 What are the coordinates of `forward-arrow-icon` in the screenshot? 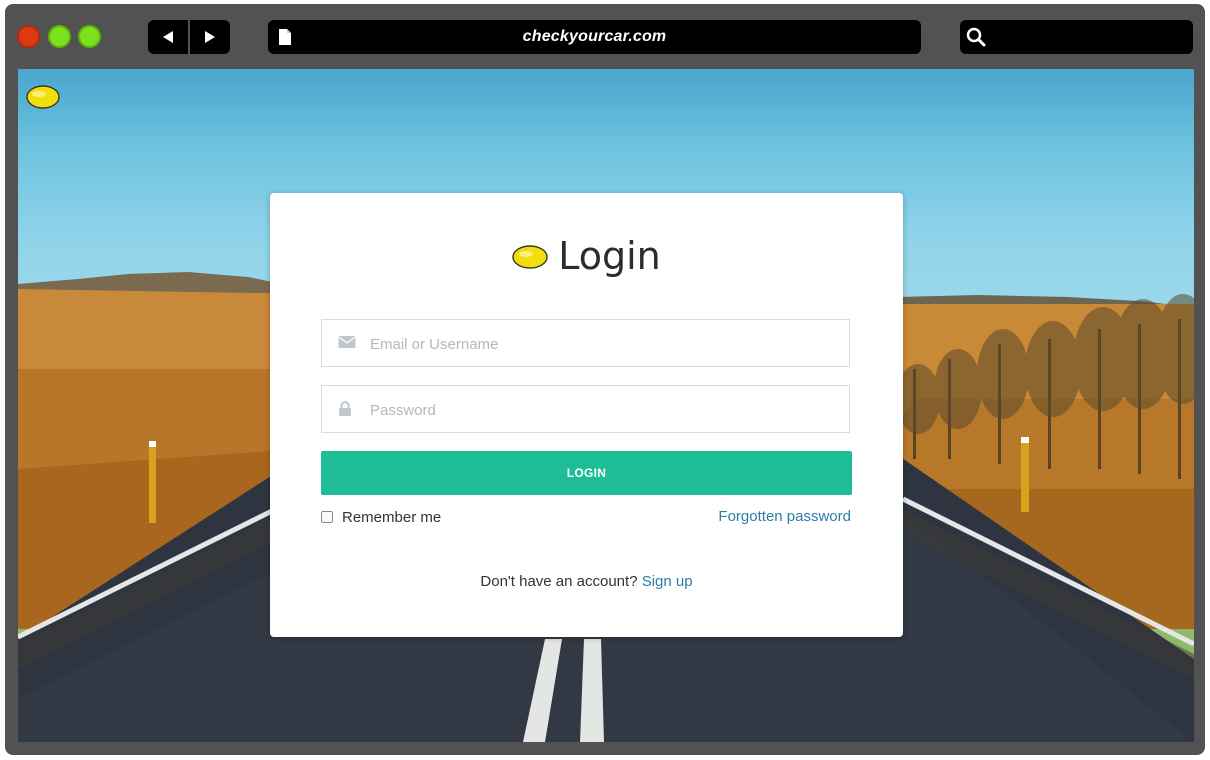 It's located at (210, 37).